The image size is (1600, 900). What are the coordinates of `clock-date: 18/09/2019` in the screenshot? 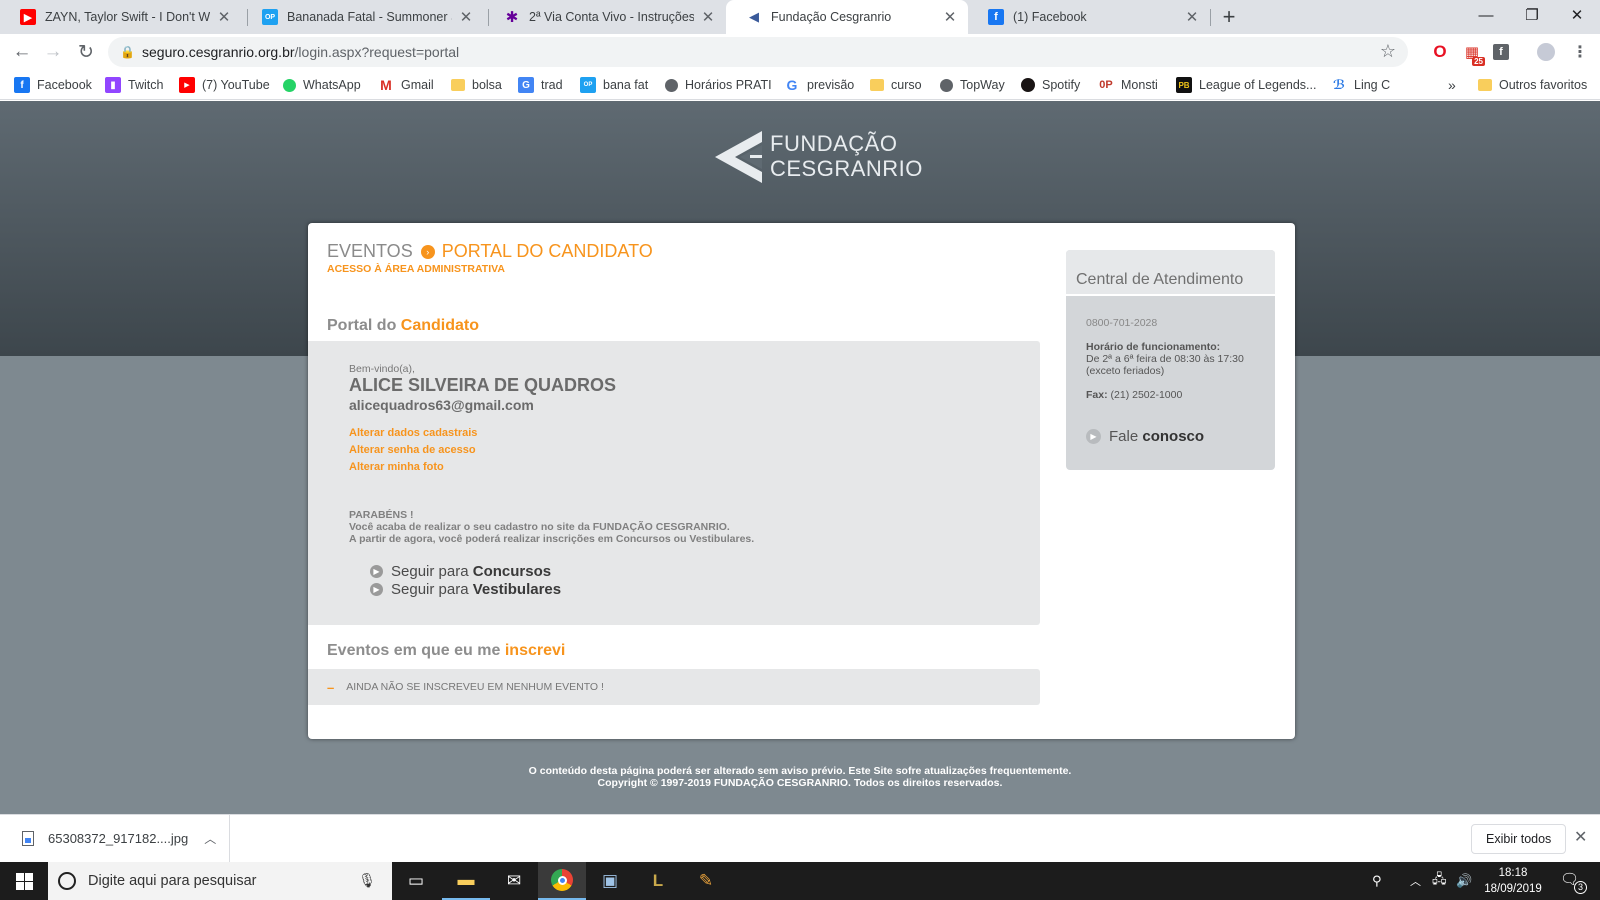 It's located at (1513, 889).